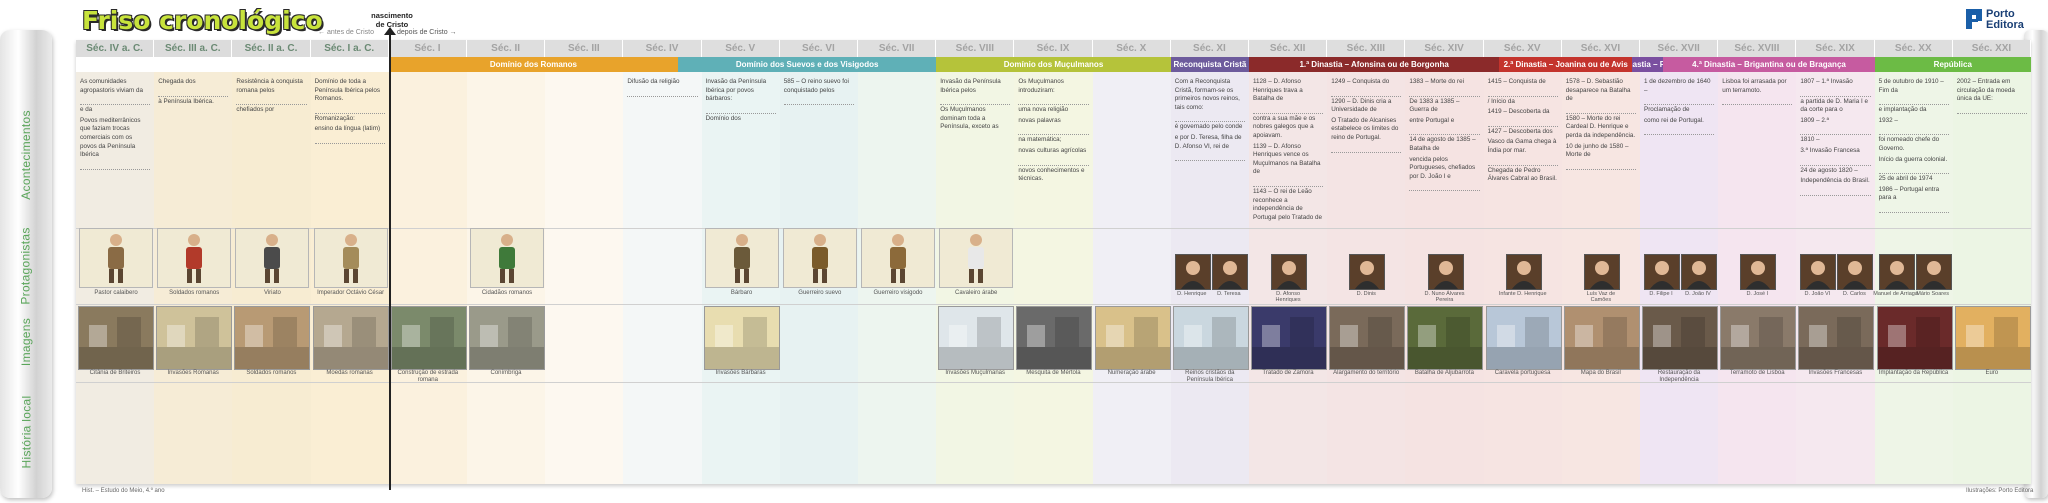 The image size is (2048, 503). Describe the element at coordinates (1913, 159) in the screenshot. I see `event-text: Início da guerra colonial.` at that location.